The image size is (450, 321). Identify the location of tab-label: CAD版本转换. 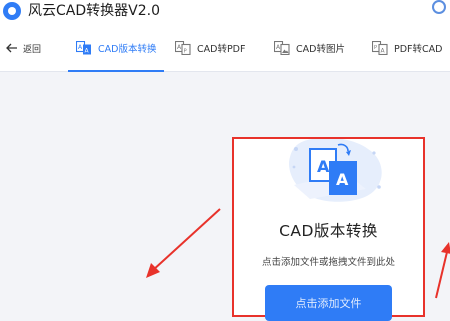
(127, 49).